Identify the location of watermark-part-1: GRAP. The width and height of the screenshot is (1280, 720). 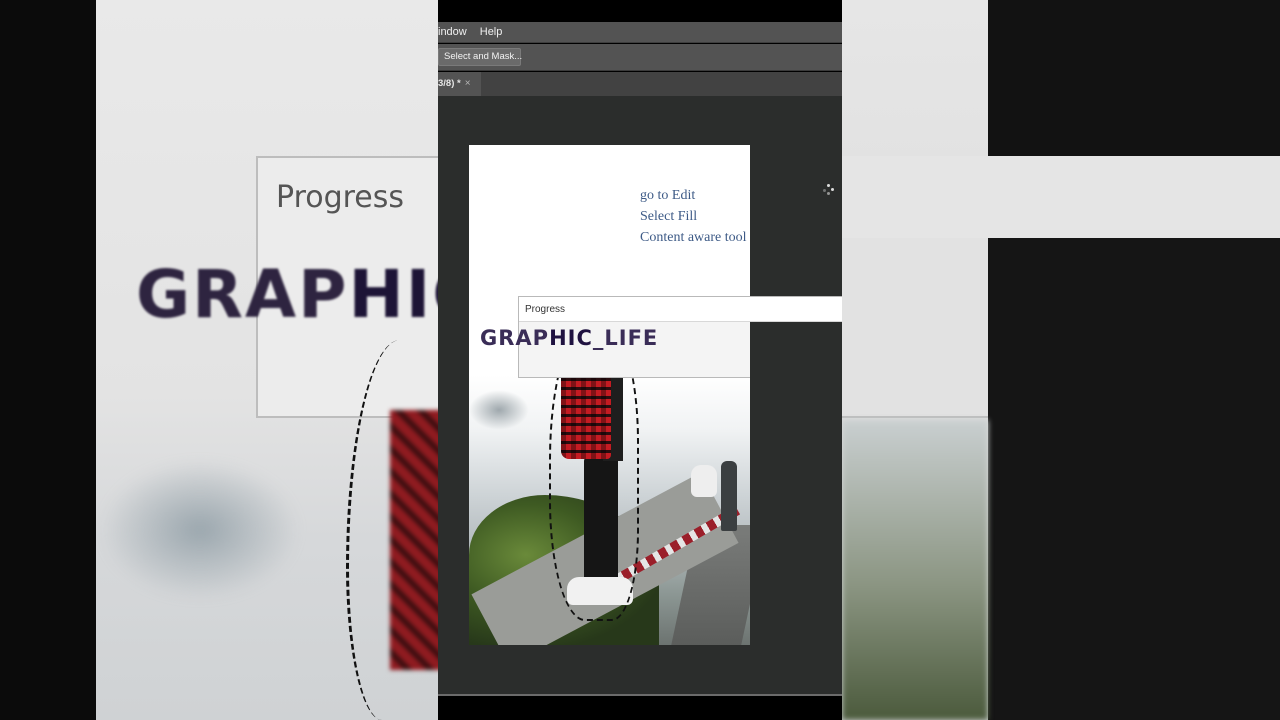
(515, 338).